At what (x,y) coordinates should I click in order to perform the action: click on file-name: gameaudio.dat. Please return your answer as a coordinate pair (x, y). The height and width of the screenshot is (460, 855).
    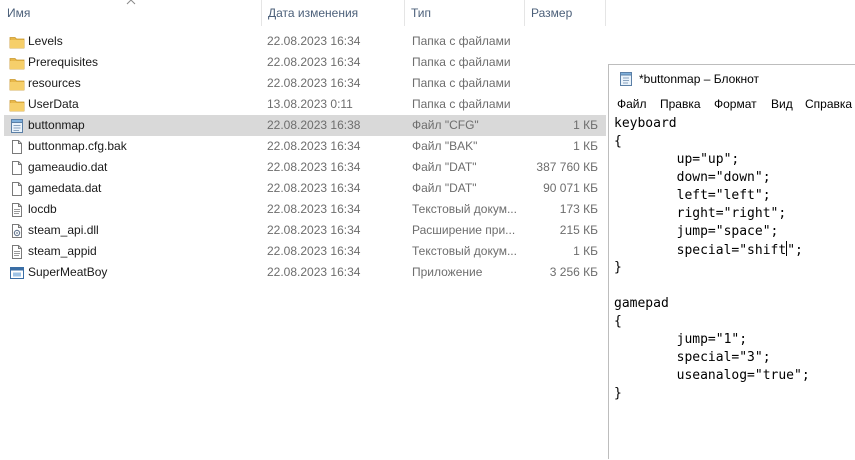
    Looking at the image, I should click on (68, 167).